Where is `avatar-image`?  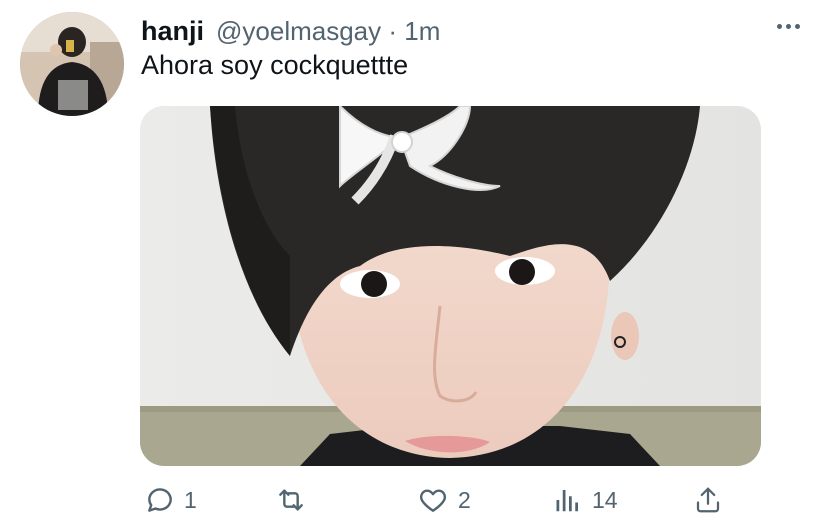
avatar-image is located at coordinates (72, 64).